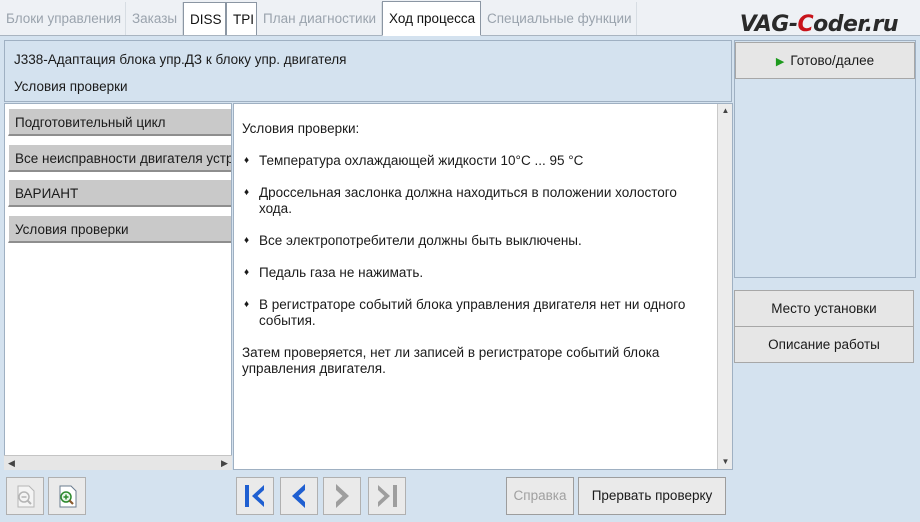  I want to click on bottom-toolbar: Справка Прервать проверку, so click(460, 496).